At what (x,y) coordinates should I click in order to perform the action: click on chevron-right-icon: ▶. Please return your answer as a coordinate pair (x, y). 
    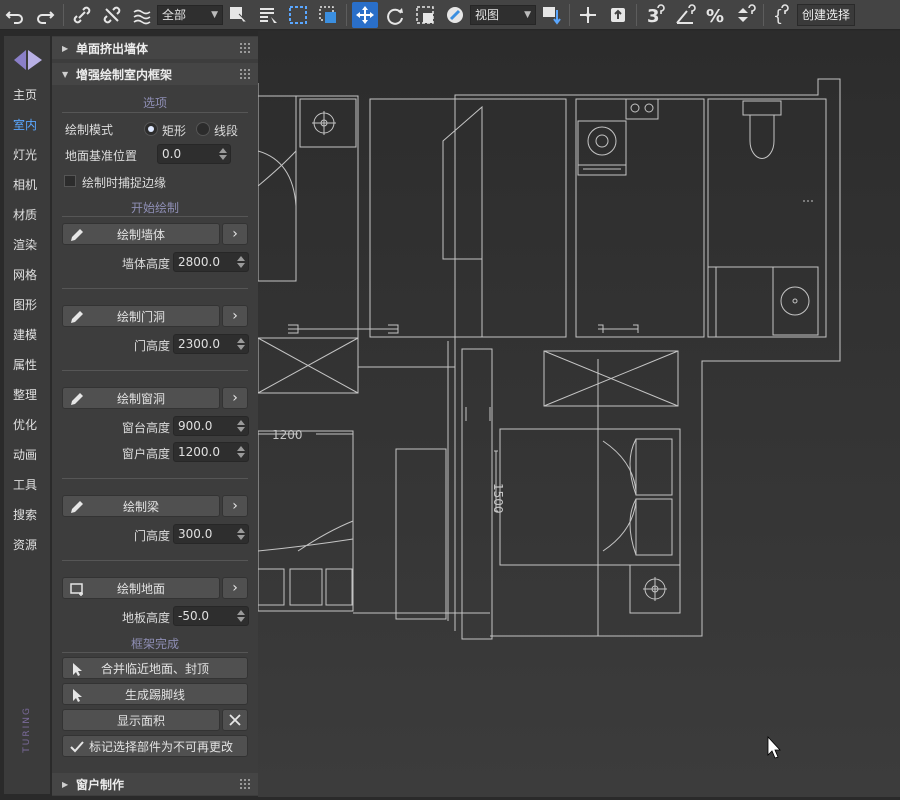
    Looking at the image, I should click on (65, 48).